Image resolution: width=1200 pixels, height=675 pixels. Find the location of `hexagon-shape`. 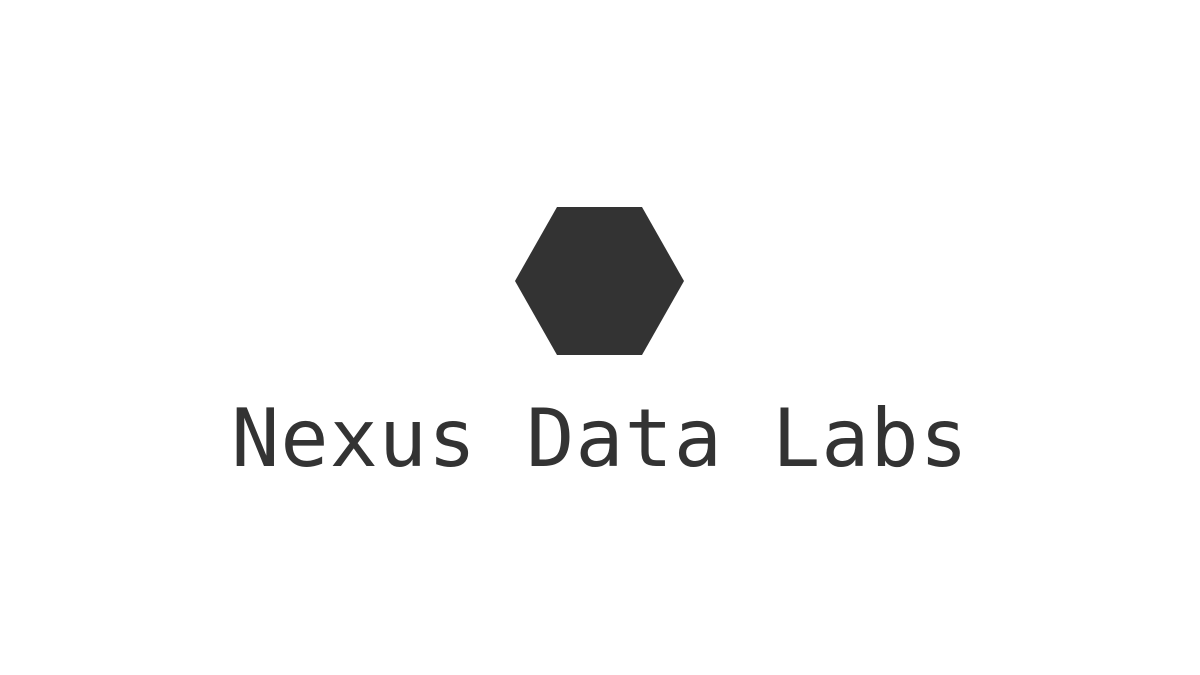

hexagon-shape is located at coordinates (599, 281).